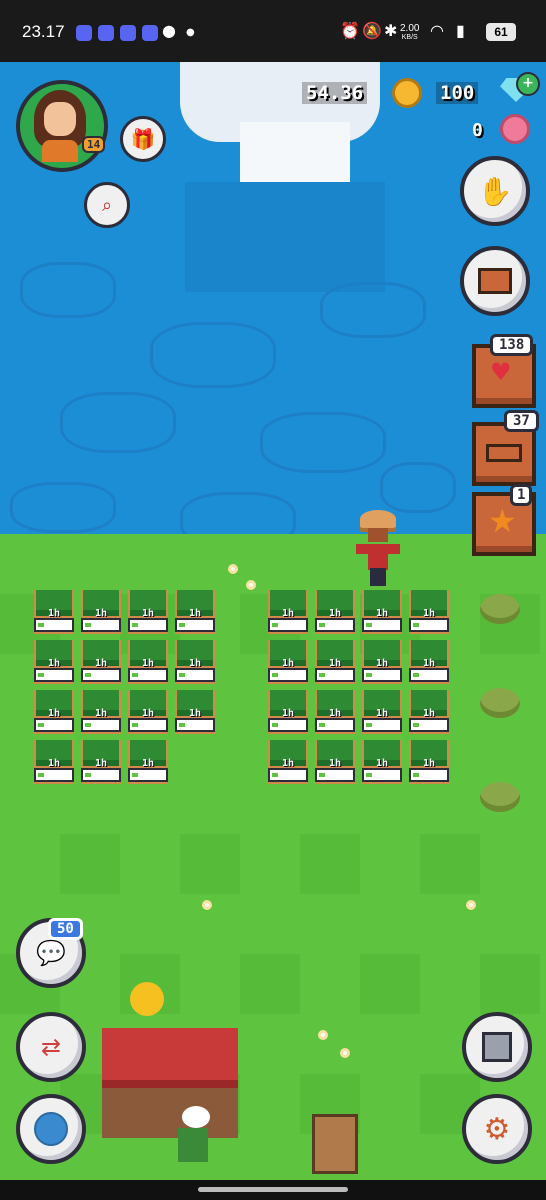 The height and width of the screenshot is (1200, 546). Describe the element at coordinates (497, 1129) in the screenshot. I see `settings-button: ⚙` at that location.